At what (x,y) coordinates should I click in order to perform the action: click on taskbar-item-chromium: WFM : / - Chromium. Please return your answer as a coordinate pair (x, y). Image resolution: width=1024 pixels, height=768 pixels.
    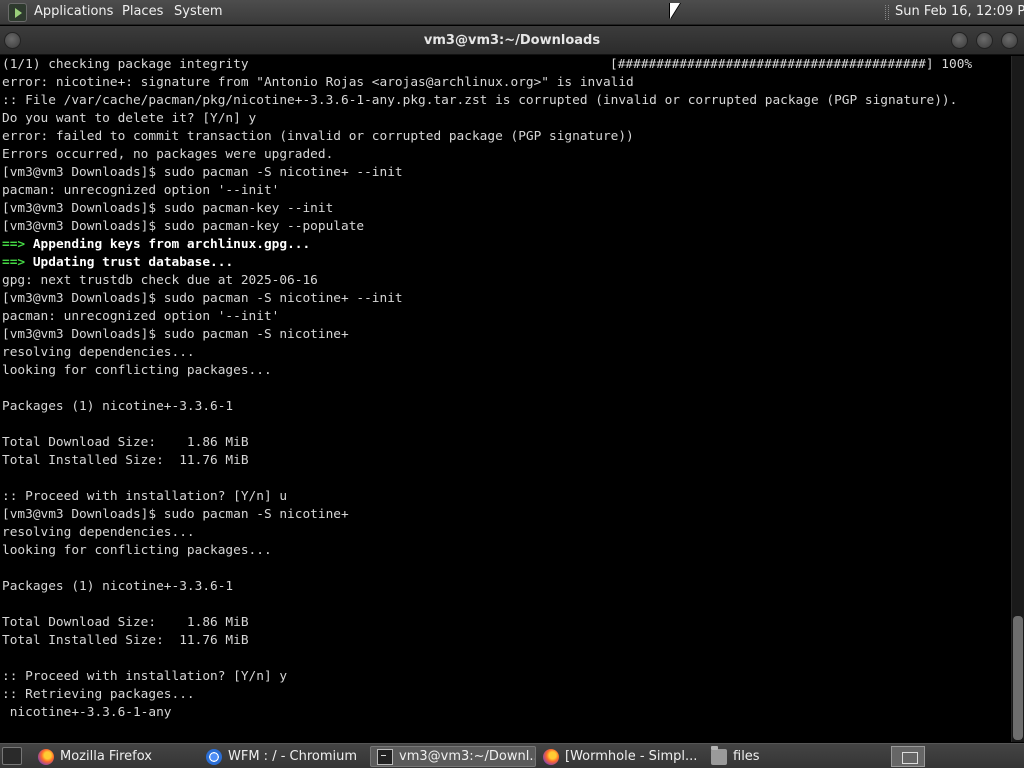
    Looking at the image, I should click on (284, 756).